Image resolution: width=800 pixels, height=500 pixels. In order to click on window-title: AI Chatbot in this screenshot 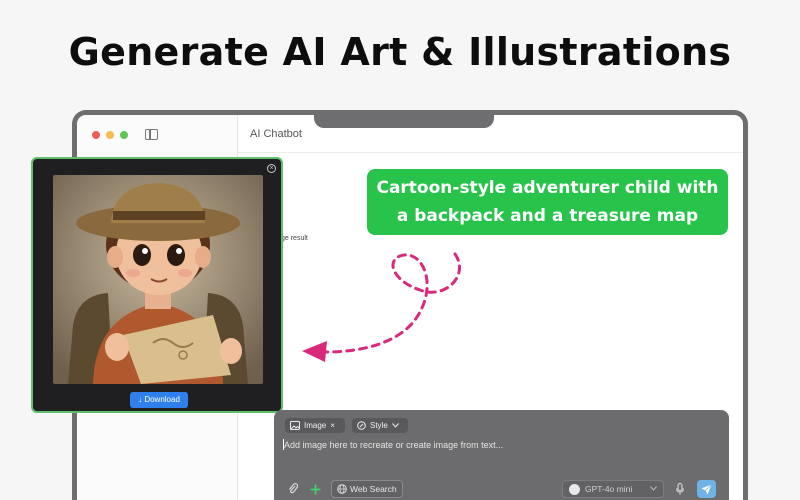, I will do `click(276, 134)`.